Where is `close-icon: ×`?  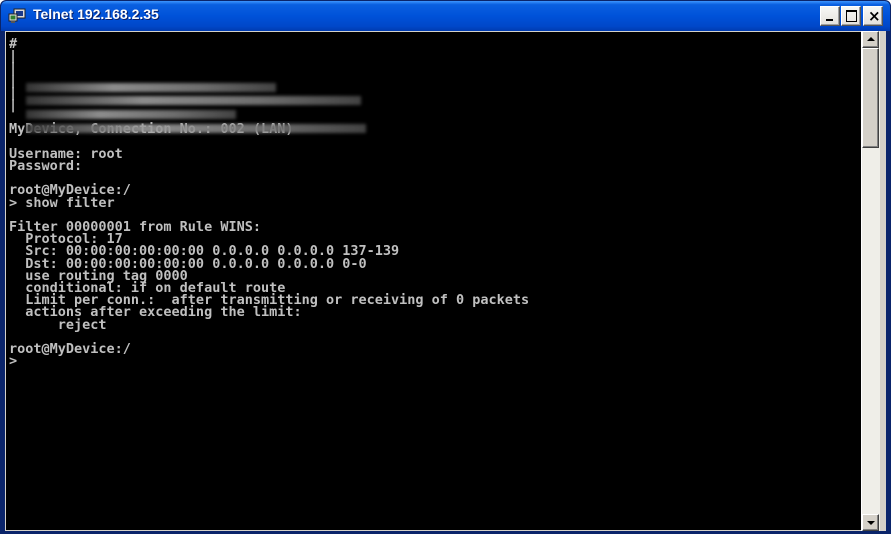 close-icon: × is located at coordinates (874, 16).